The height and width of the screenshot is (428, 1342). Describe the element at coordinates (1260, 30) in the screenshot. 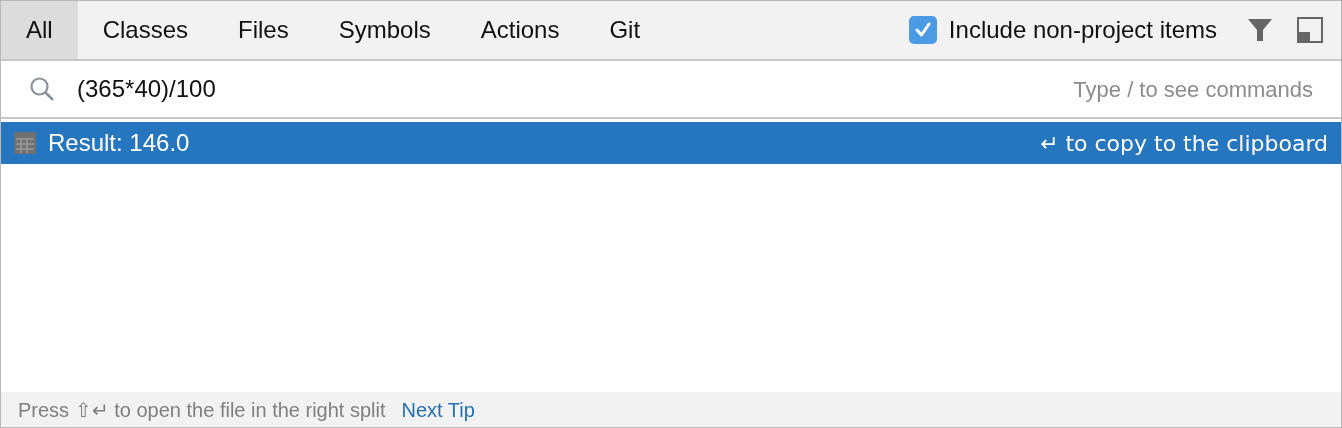

I see `filter-icon` at that location.